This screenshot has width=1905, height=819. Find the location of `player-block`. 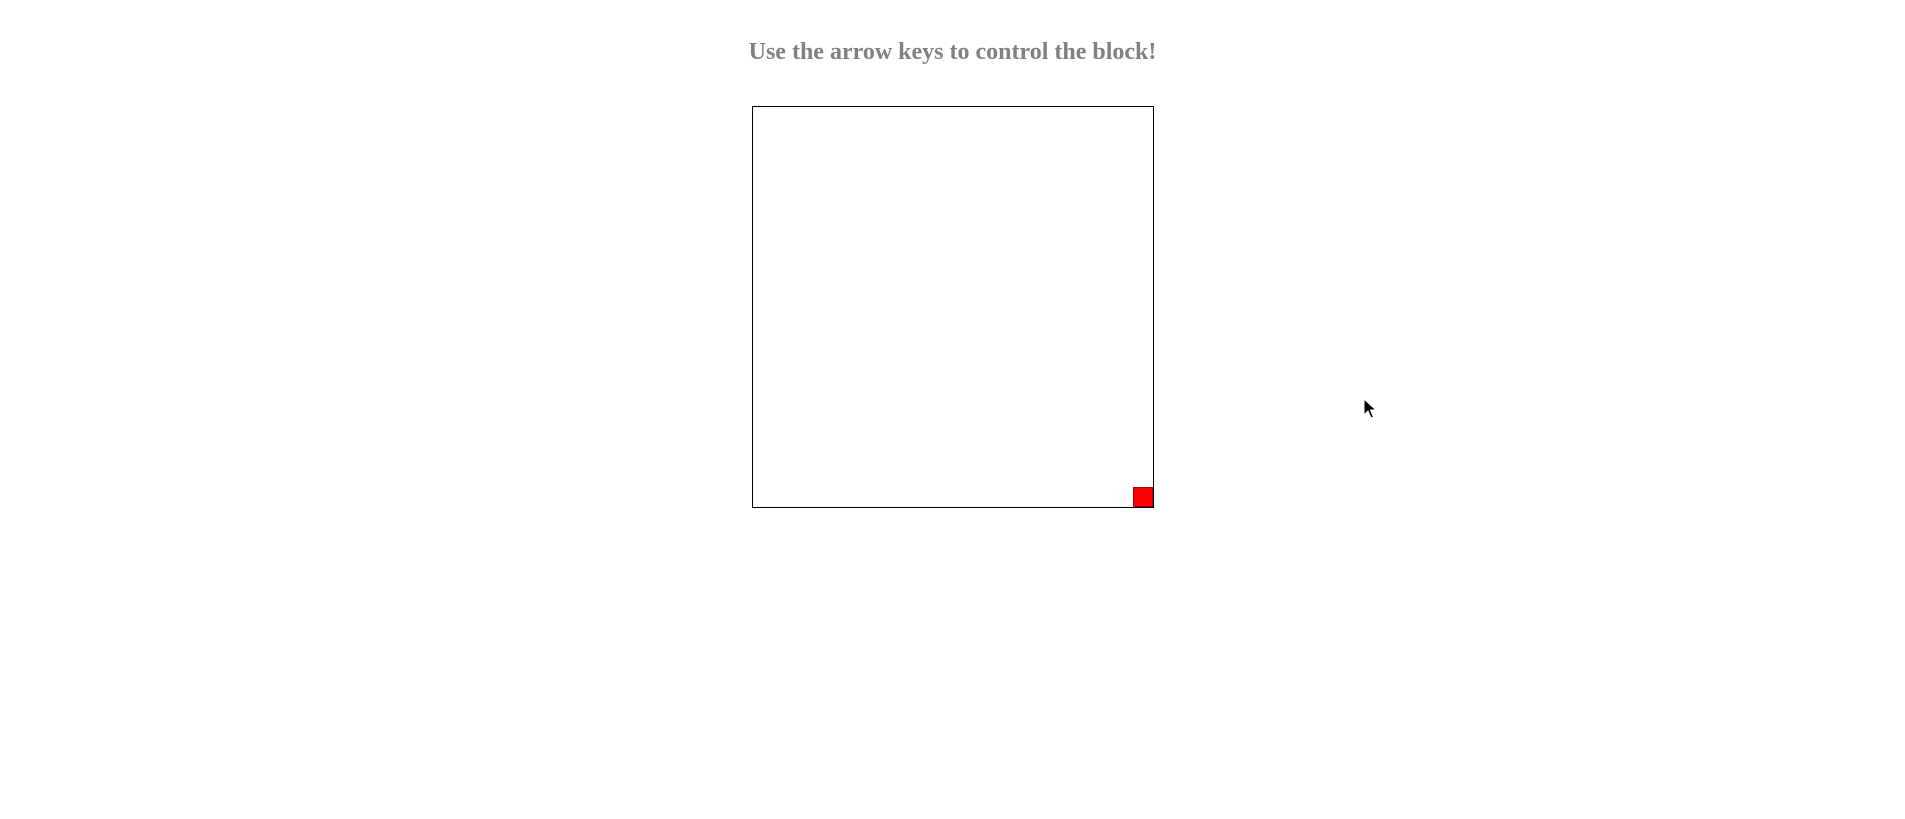

player-block is located at coordinates (1143, 497).